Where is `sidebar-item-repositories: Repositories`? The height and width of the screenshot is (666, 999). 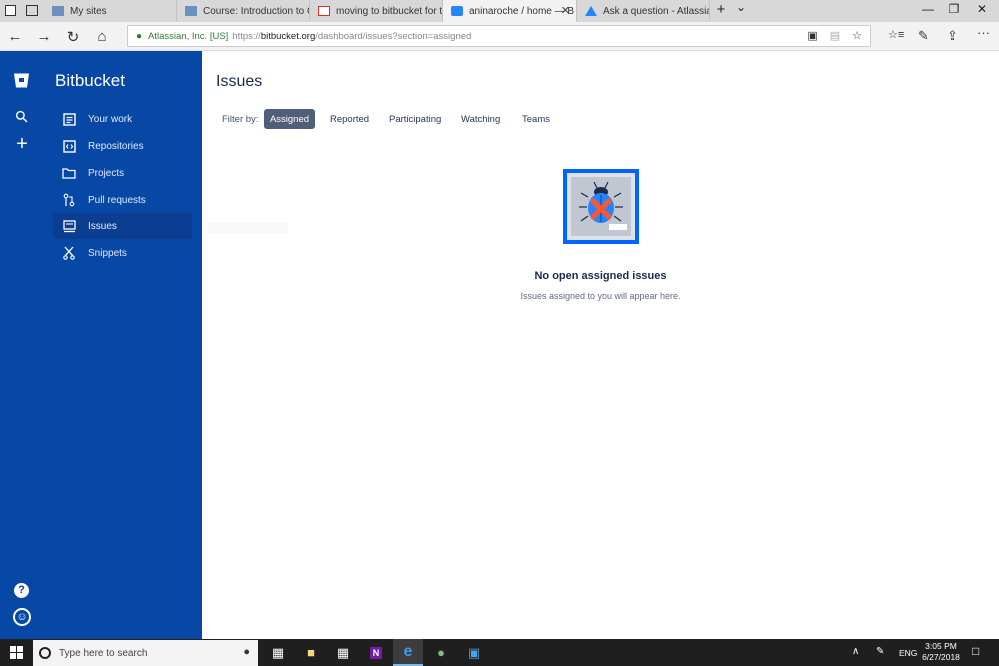
sidebar-item-repositories: Repositories is located at coordinates (122, 146).